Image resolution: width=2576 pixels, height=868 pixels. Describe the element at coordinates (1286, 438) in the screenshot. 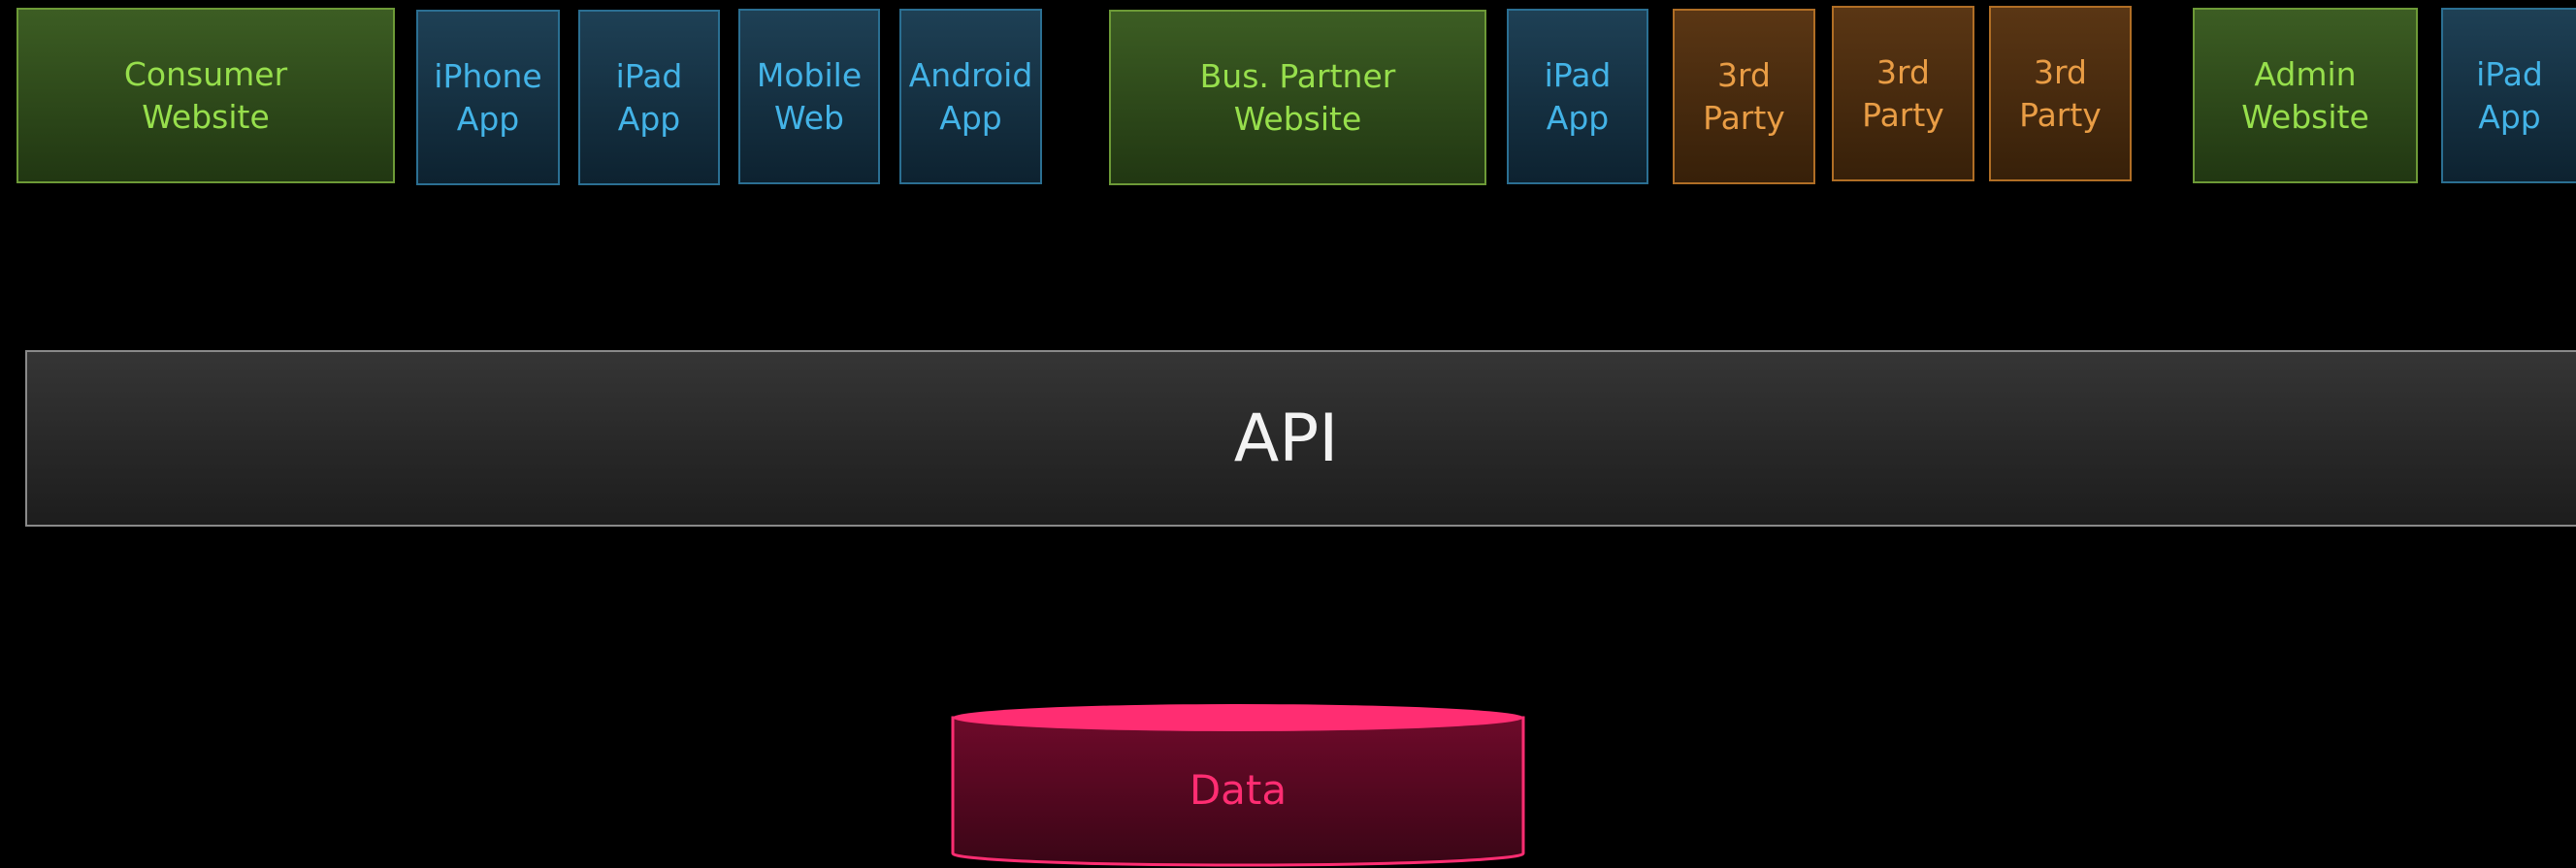

I see `api-label: API` at that location.